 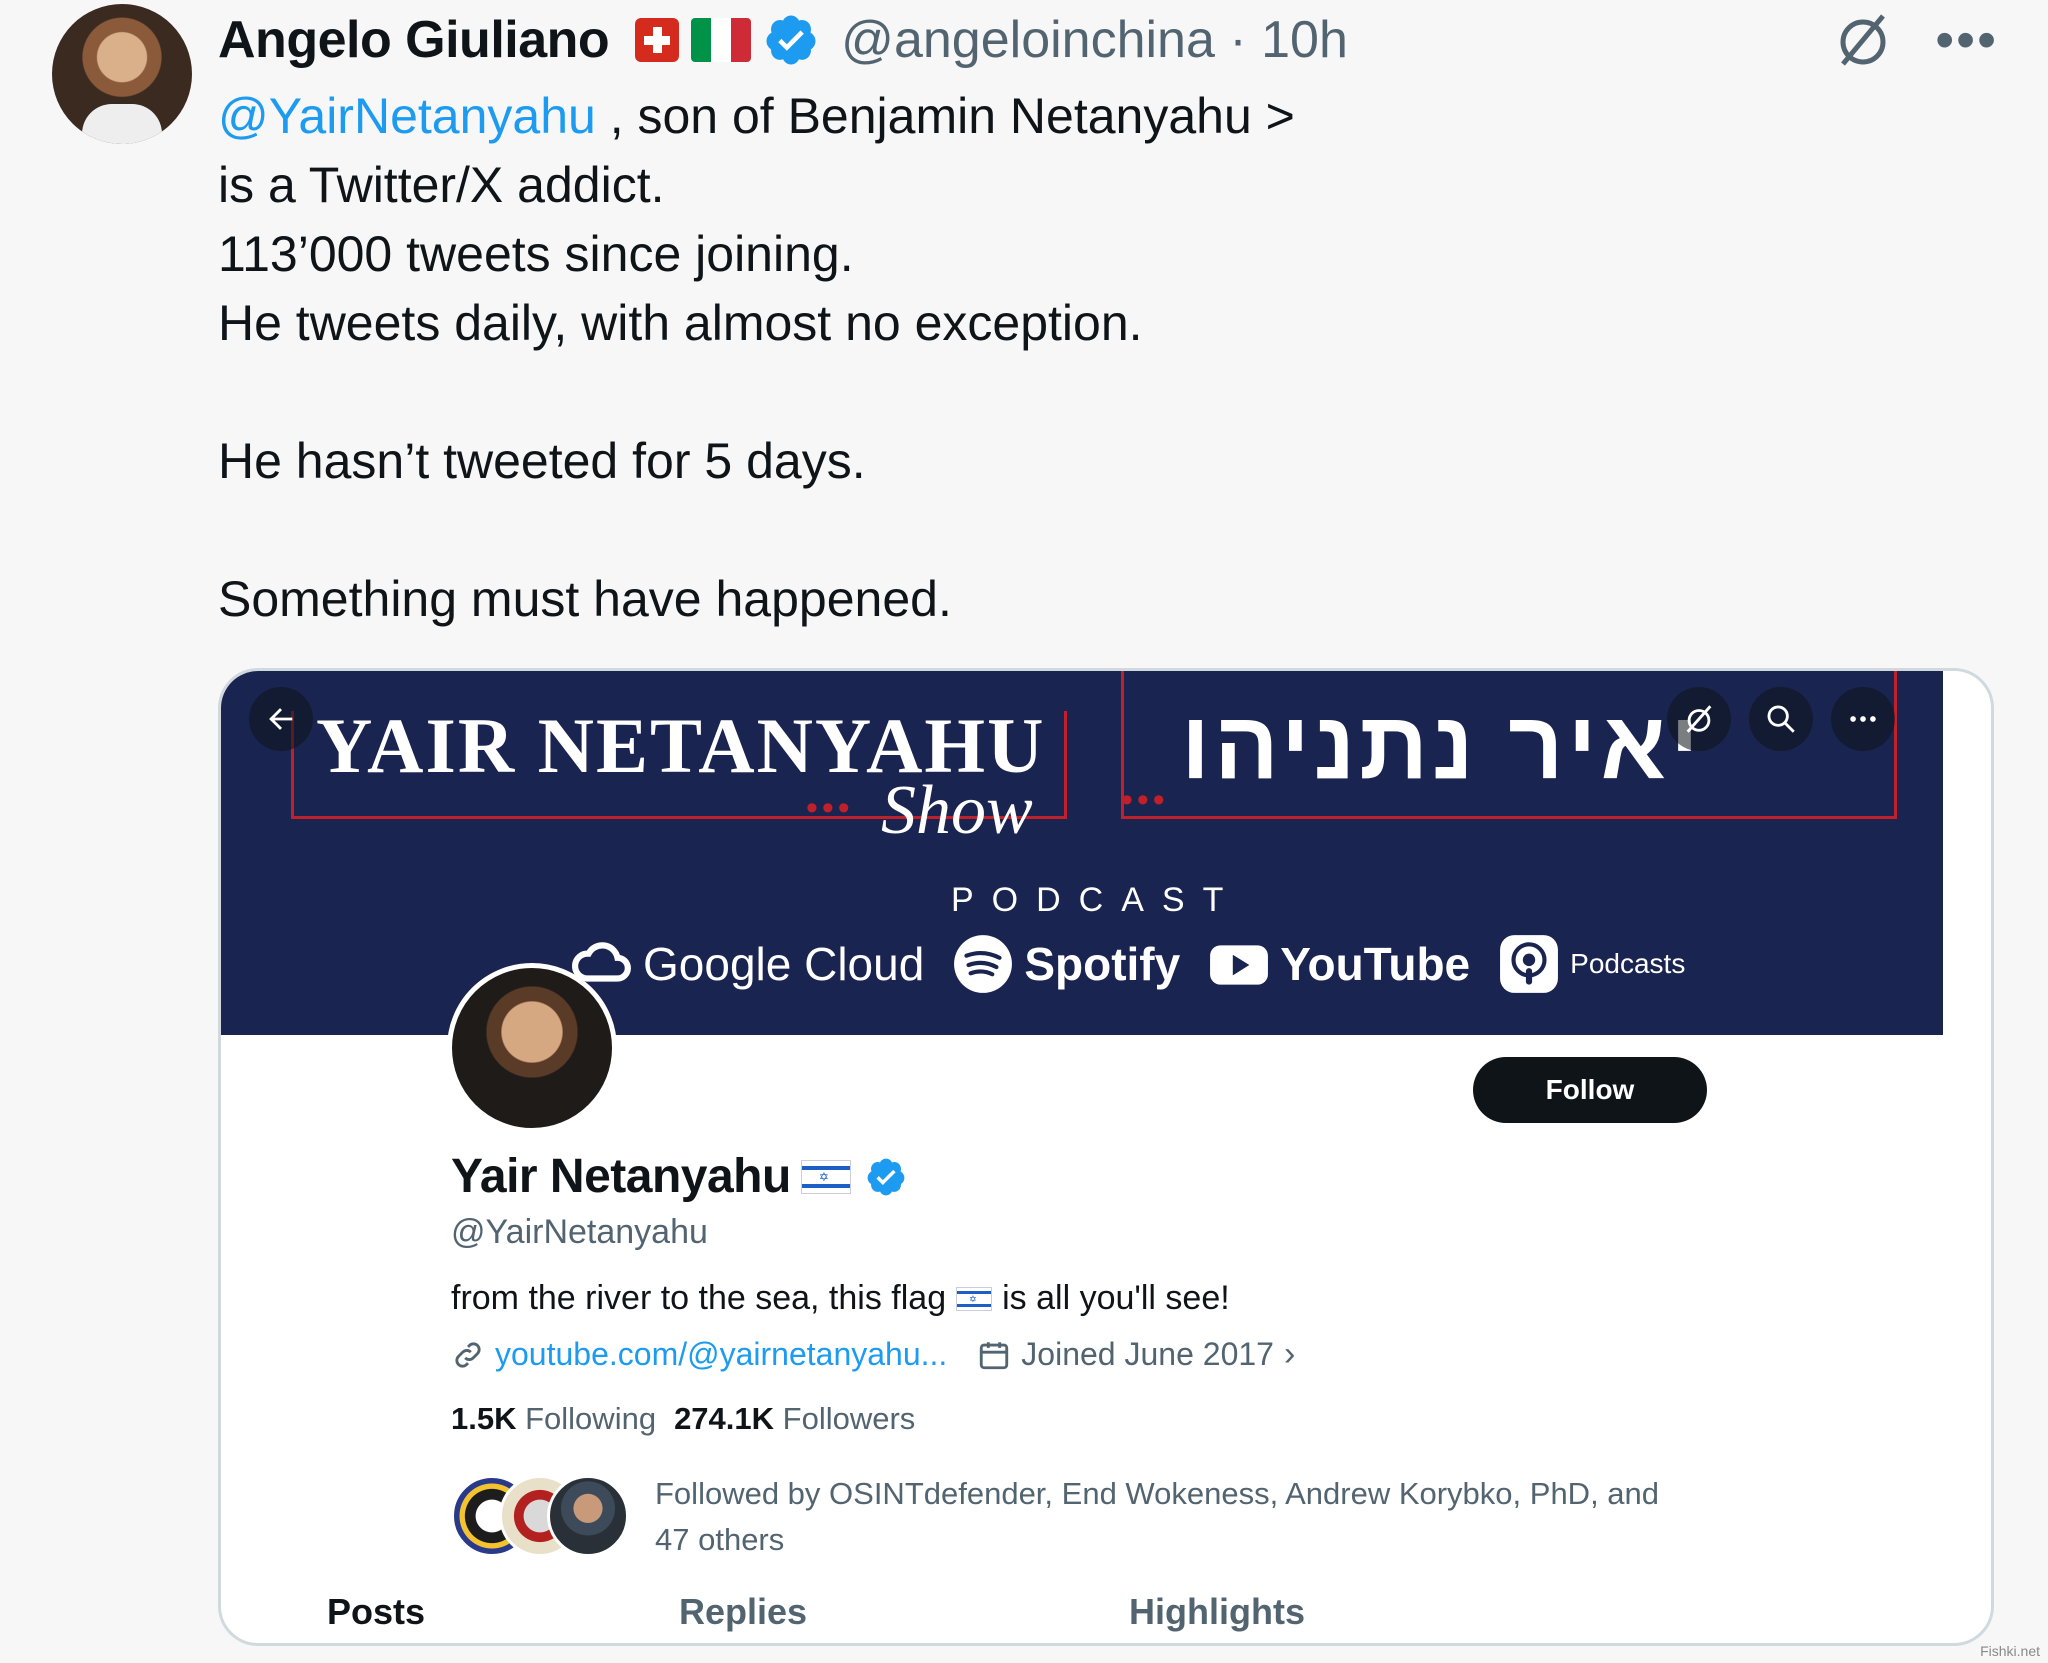 I want to click on search-button, so click(x=1781, y=719).